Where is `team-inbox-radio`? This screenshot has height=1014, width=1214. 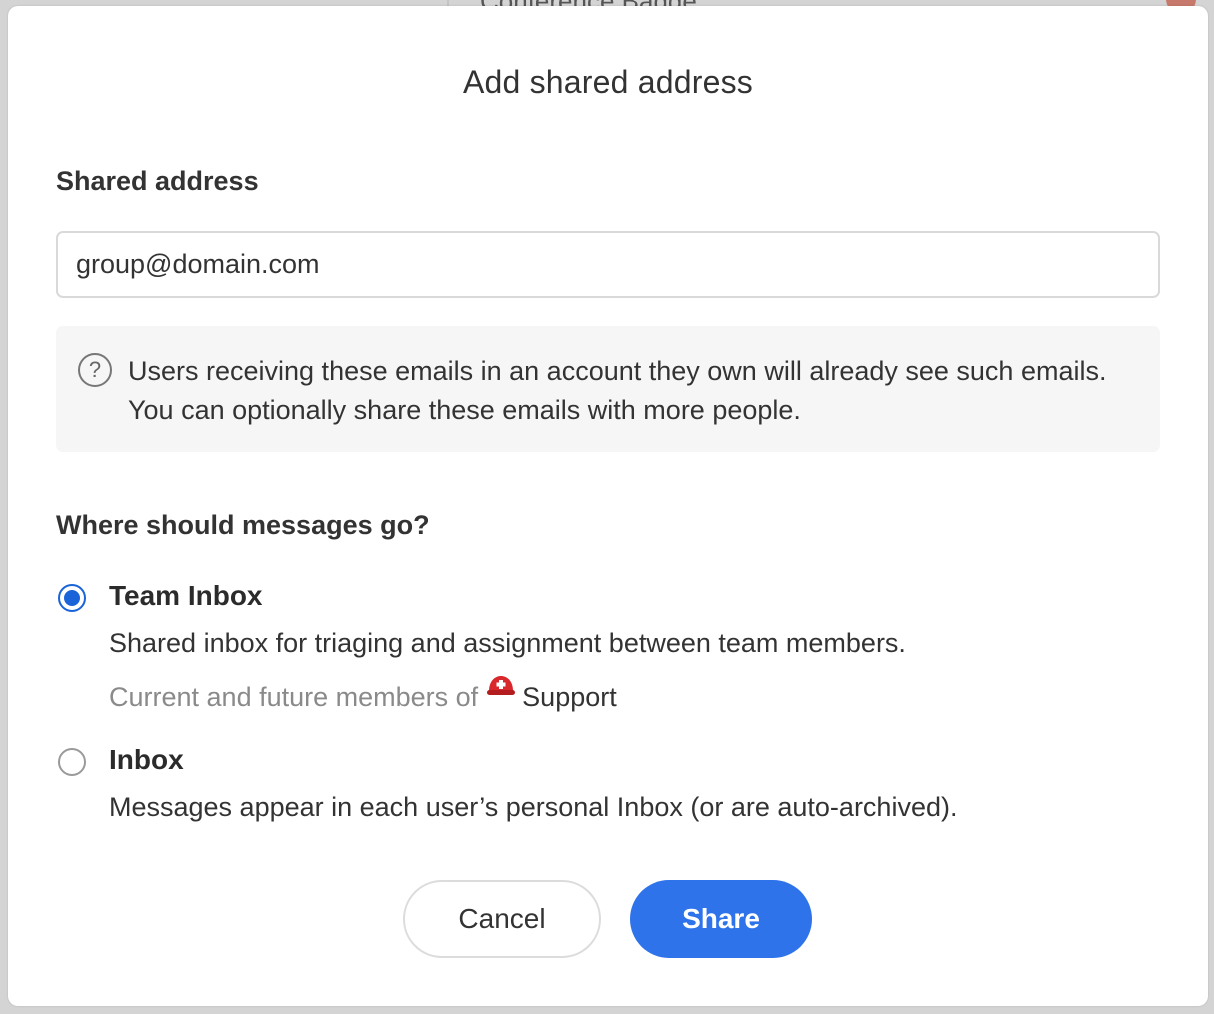
team-inbox-radio is located at coordinates (72, 598).